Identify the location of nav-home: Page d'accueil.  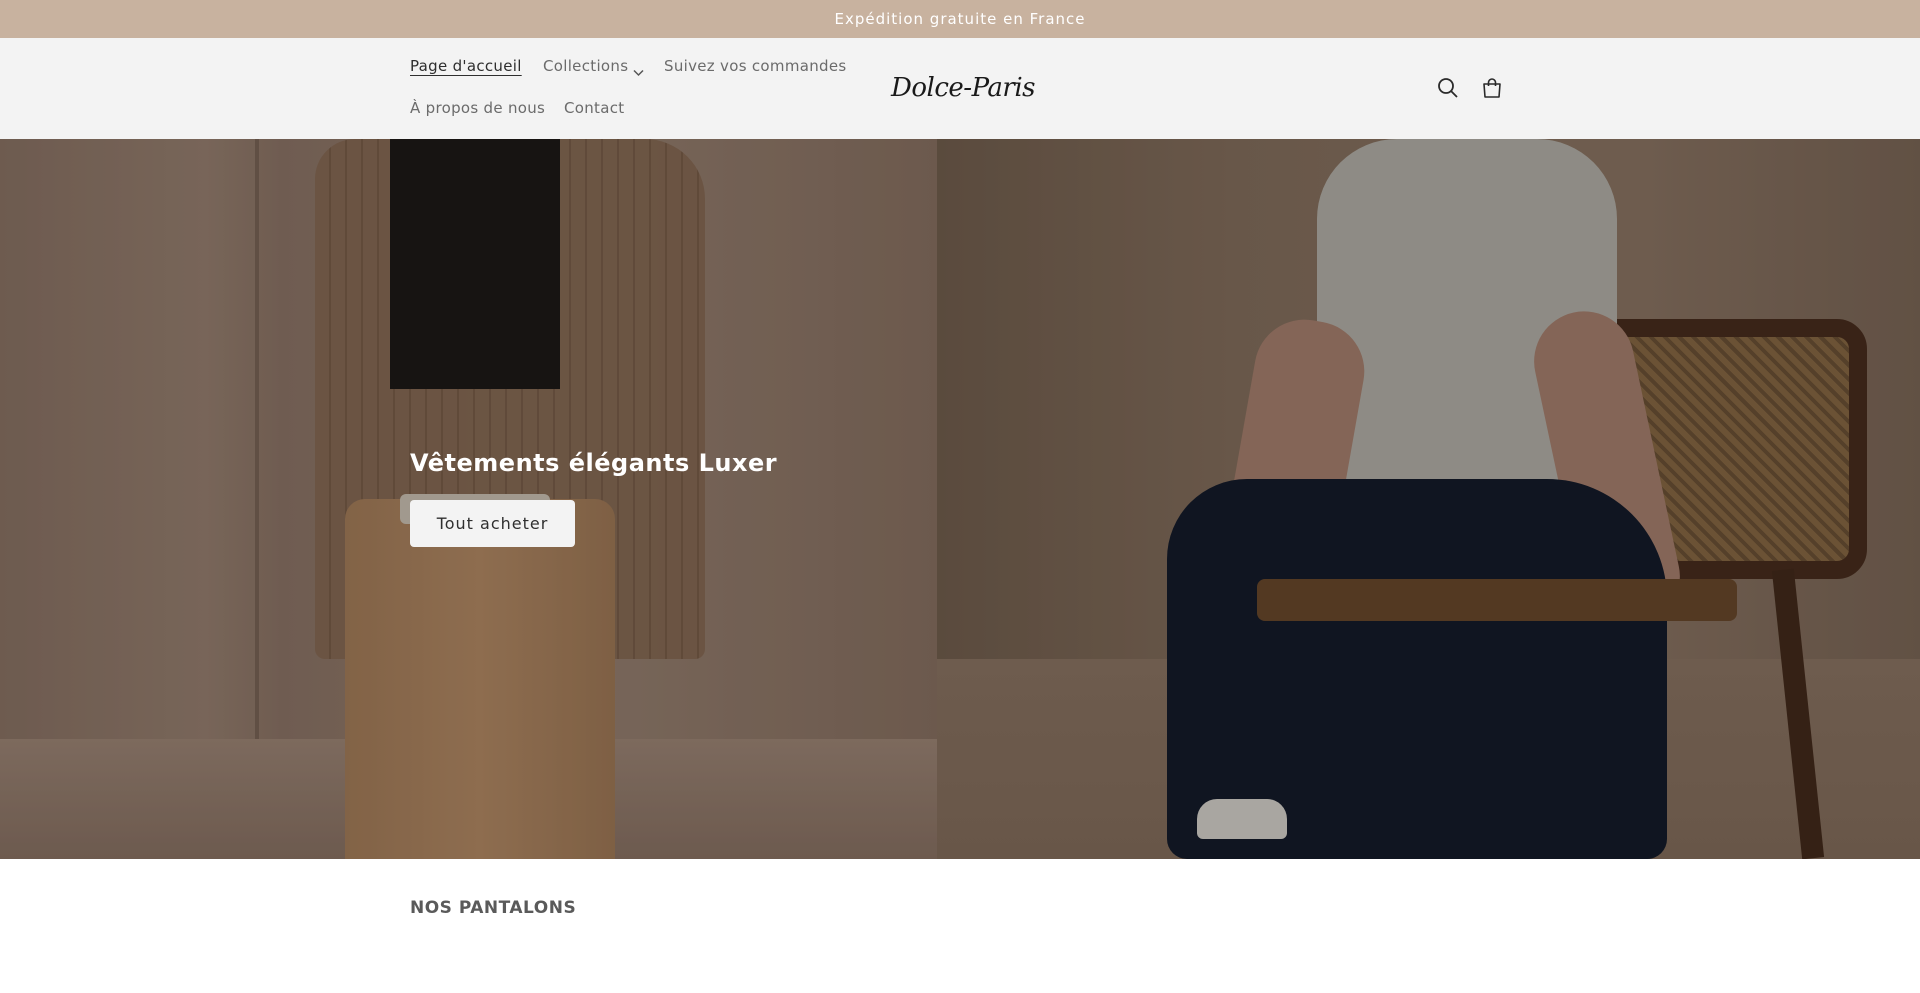
(466, 66).